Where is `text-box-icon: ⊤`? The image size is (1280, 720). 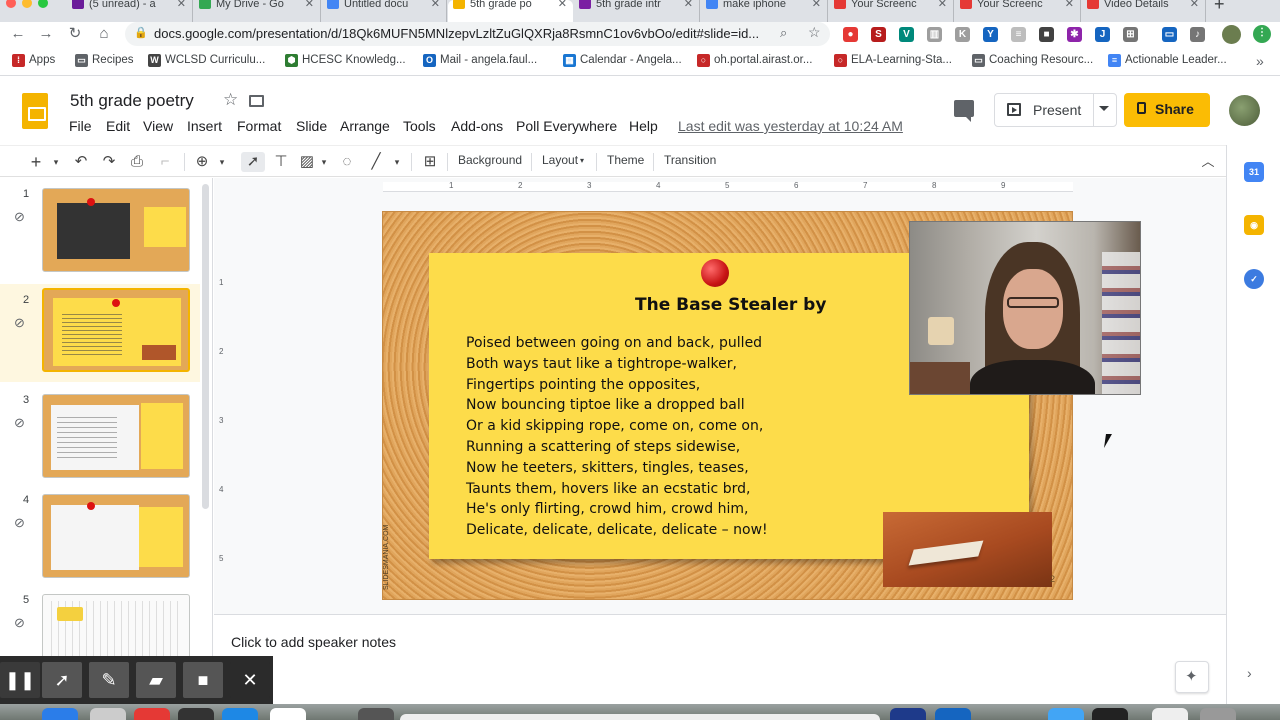
text-box-icon: ⊤ is located at coordinates (281, 162).